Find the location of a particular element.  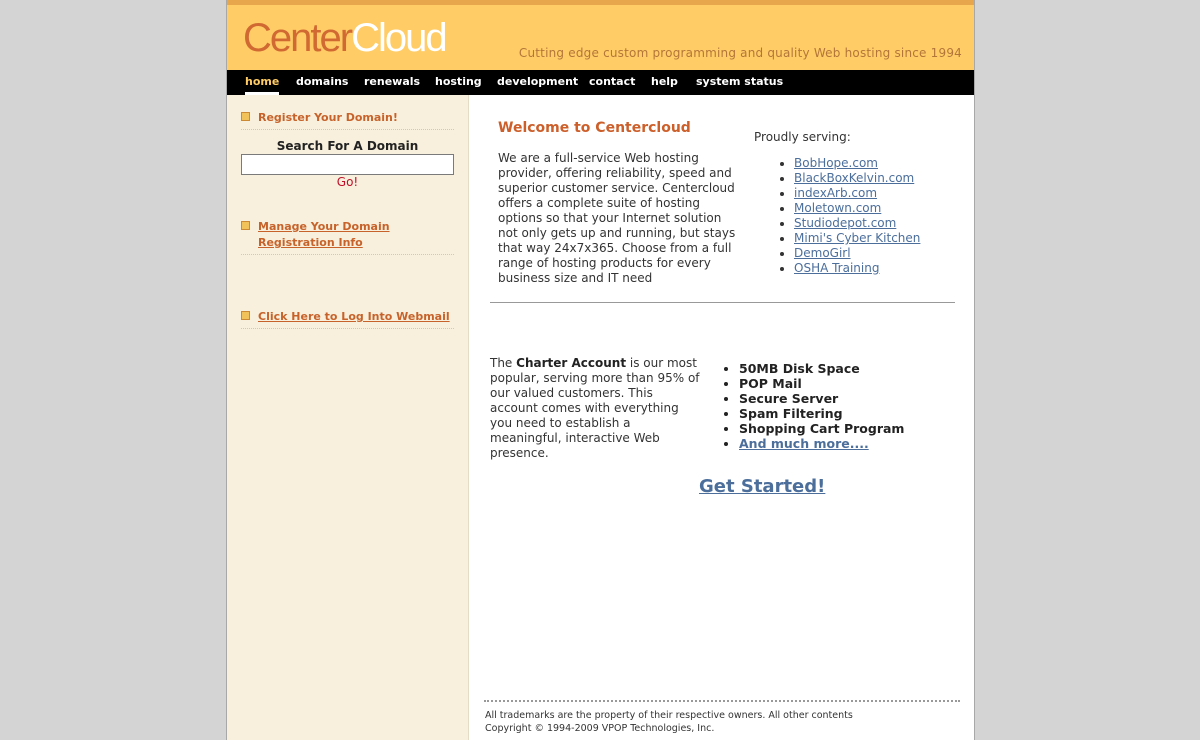

feature-item: POP Mail is located at coordinates (821, 383).